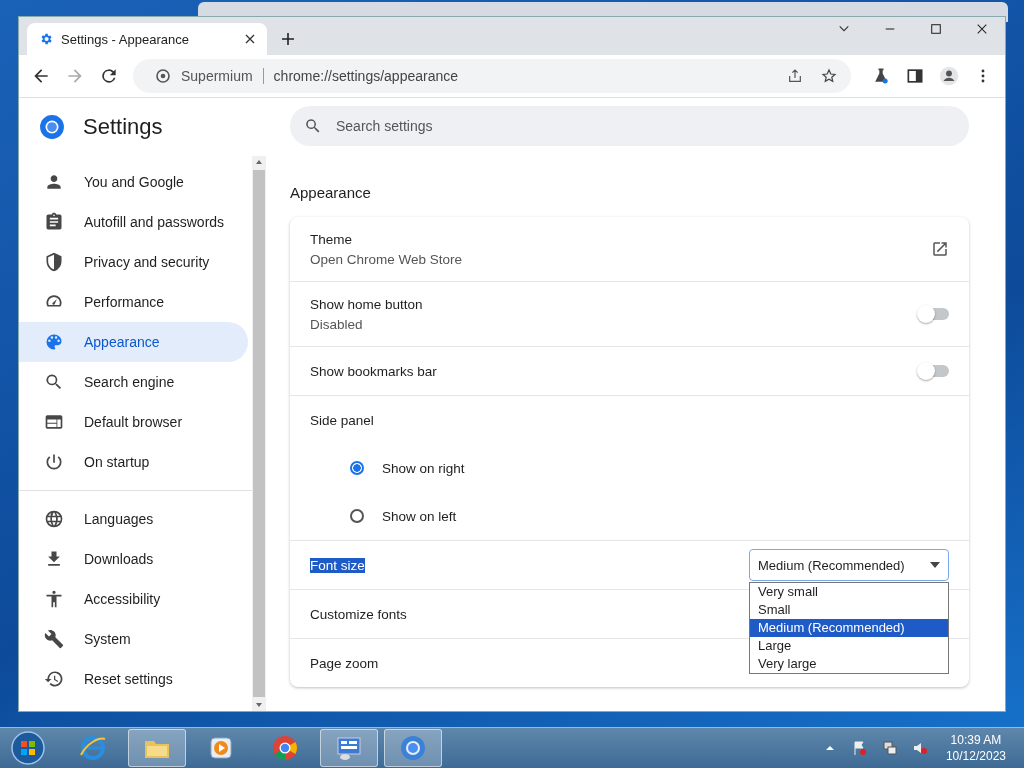 The image size is (1024, 768). Describe the element at coordinates (849, 628) in the screenshot. I see `dropdown-option: Medium (Recommended)` at that location.